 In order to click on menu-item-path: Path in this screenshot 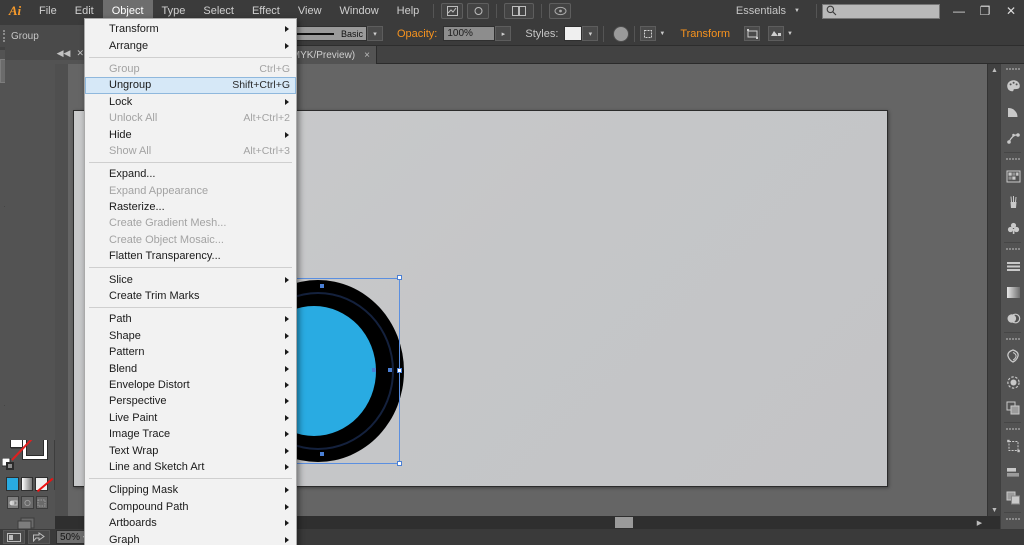, I will do `click(190, 319)`.